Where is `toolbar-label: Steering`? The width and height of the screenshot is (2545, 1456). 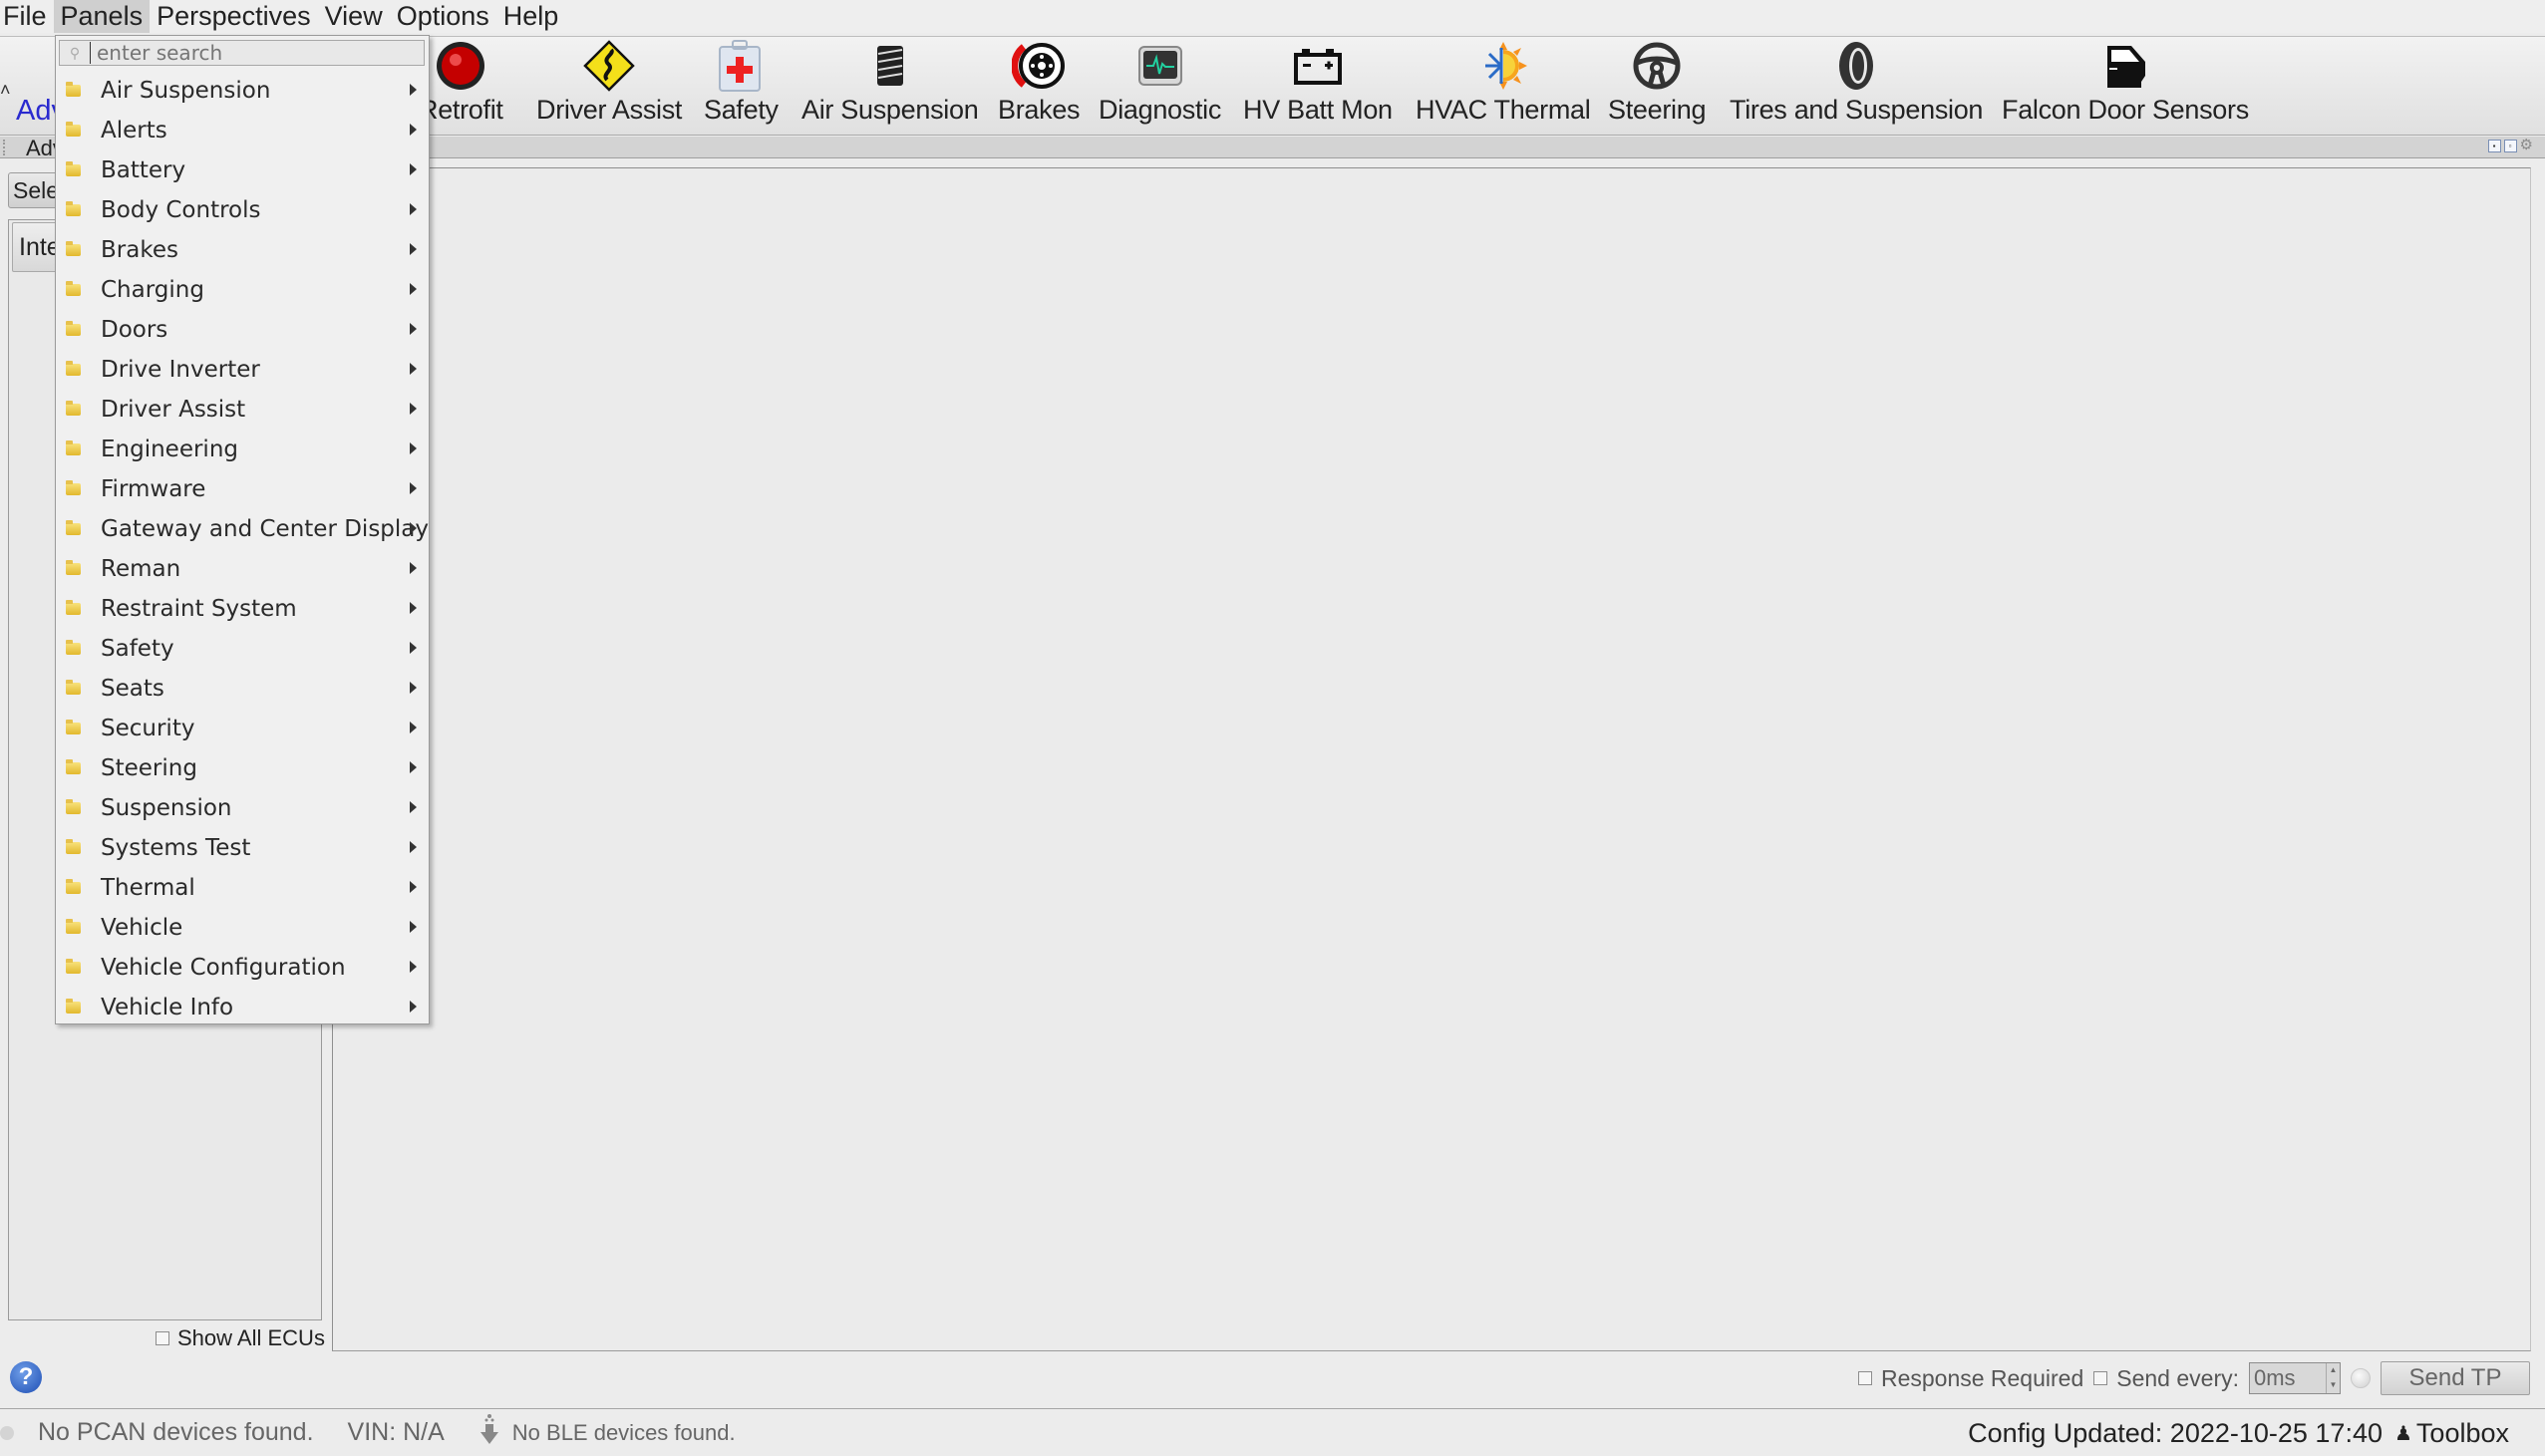 toolbar-label: Steering is located at coordinates (1657, 110).